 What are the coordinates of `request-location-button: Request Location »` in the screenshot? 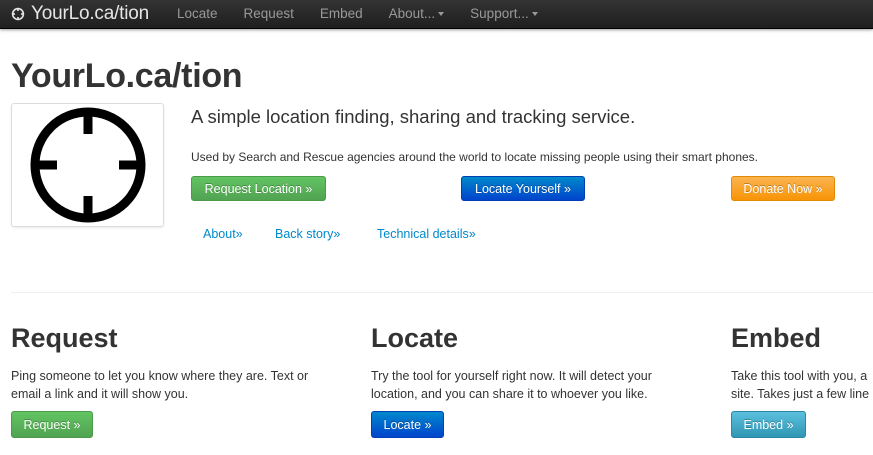 It's located at (258, 188).